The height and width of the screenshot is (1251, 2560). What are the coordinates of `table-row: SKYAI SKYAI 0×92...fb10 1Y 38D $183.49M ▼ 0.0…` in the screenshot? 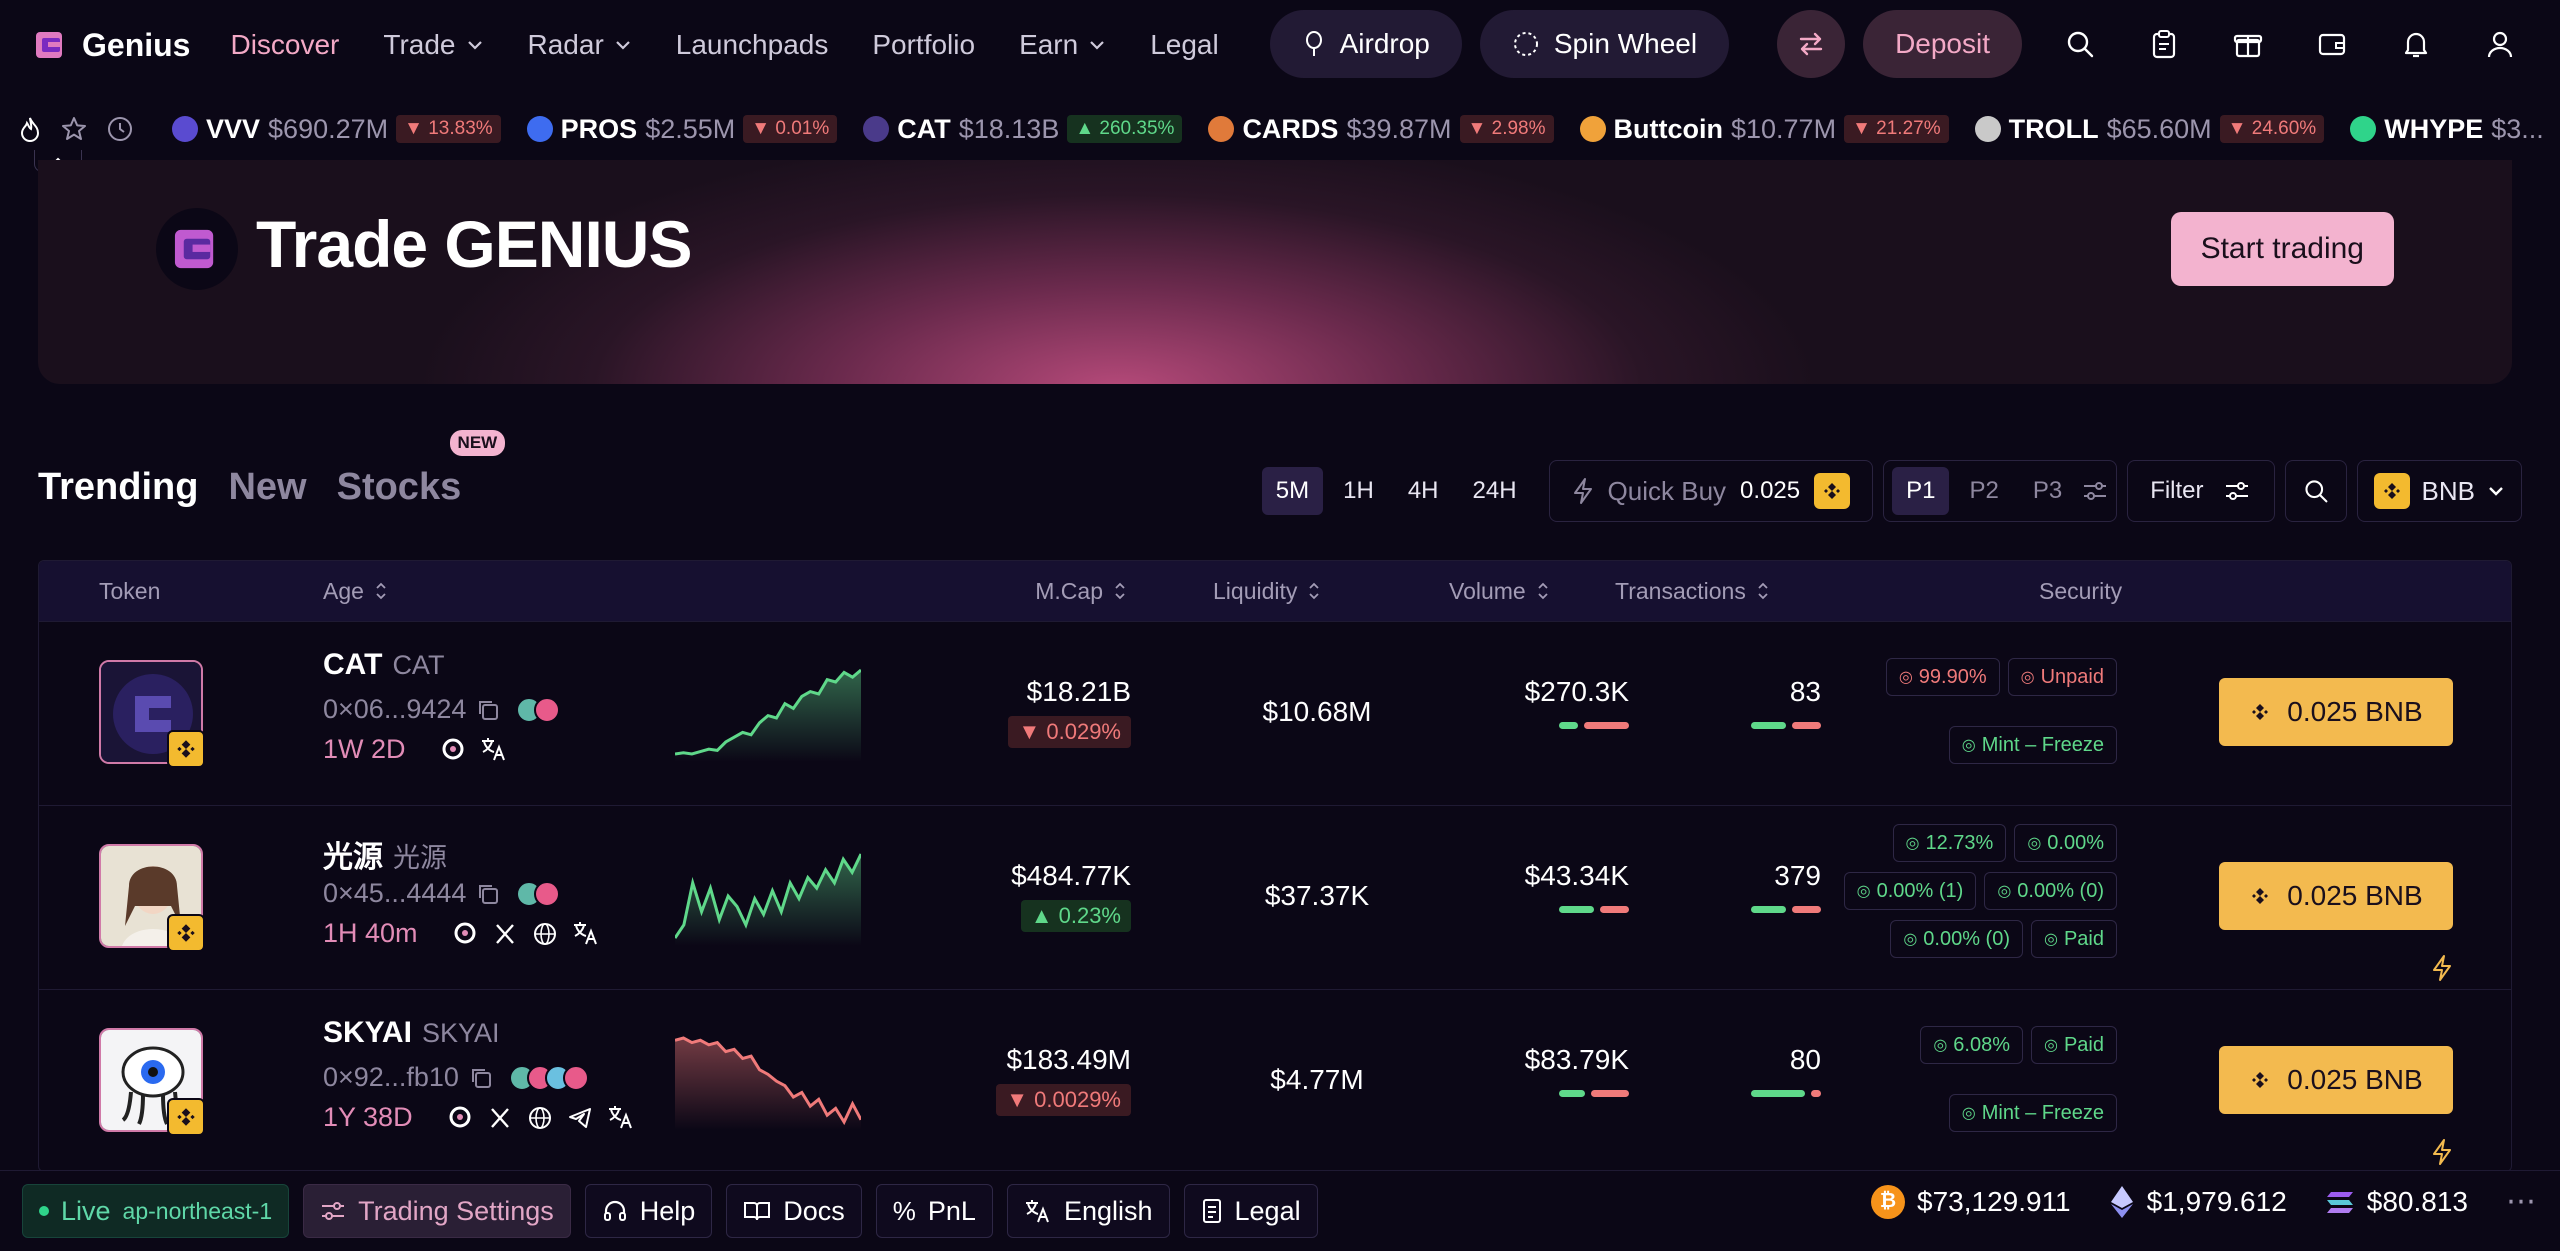 It's located at (1275, 1080).